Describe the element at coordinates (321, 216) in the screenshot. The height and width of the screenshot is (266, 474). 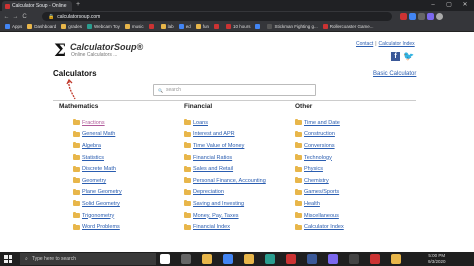
I see `category-link: Miscellaneous` at that location.